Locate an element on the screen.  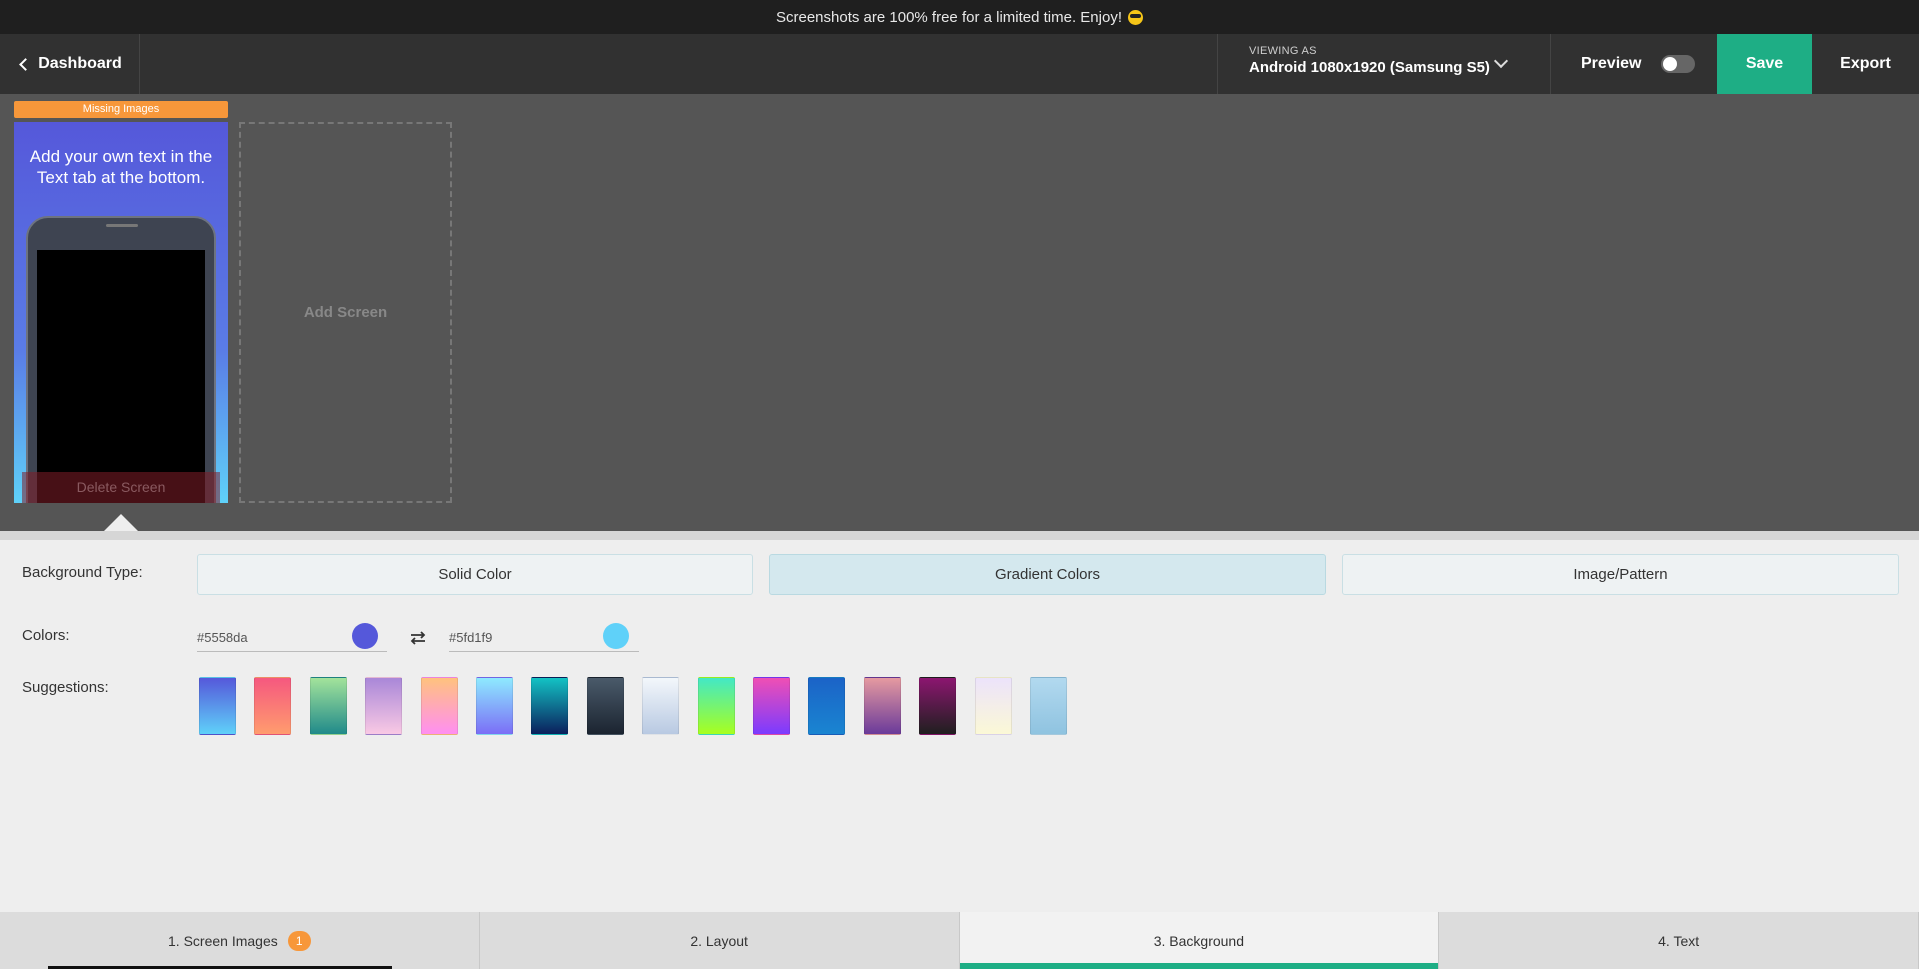
tab-text: 4. Text is located at coordinates (1679, 940).